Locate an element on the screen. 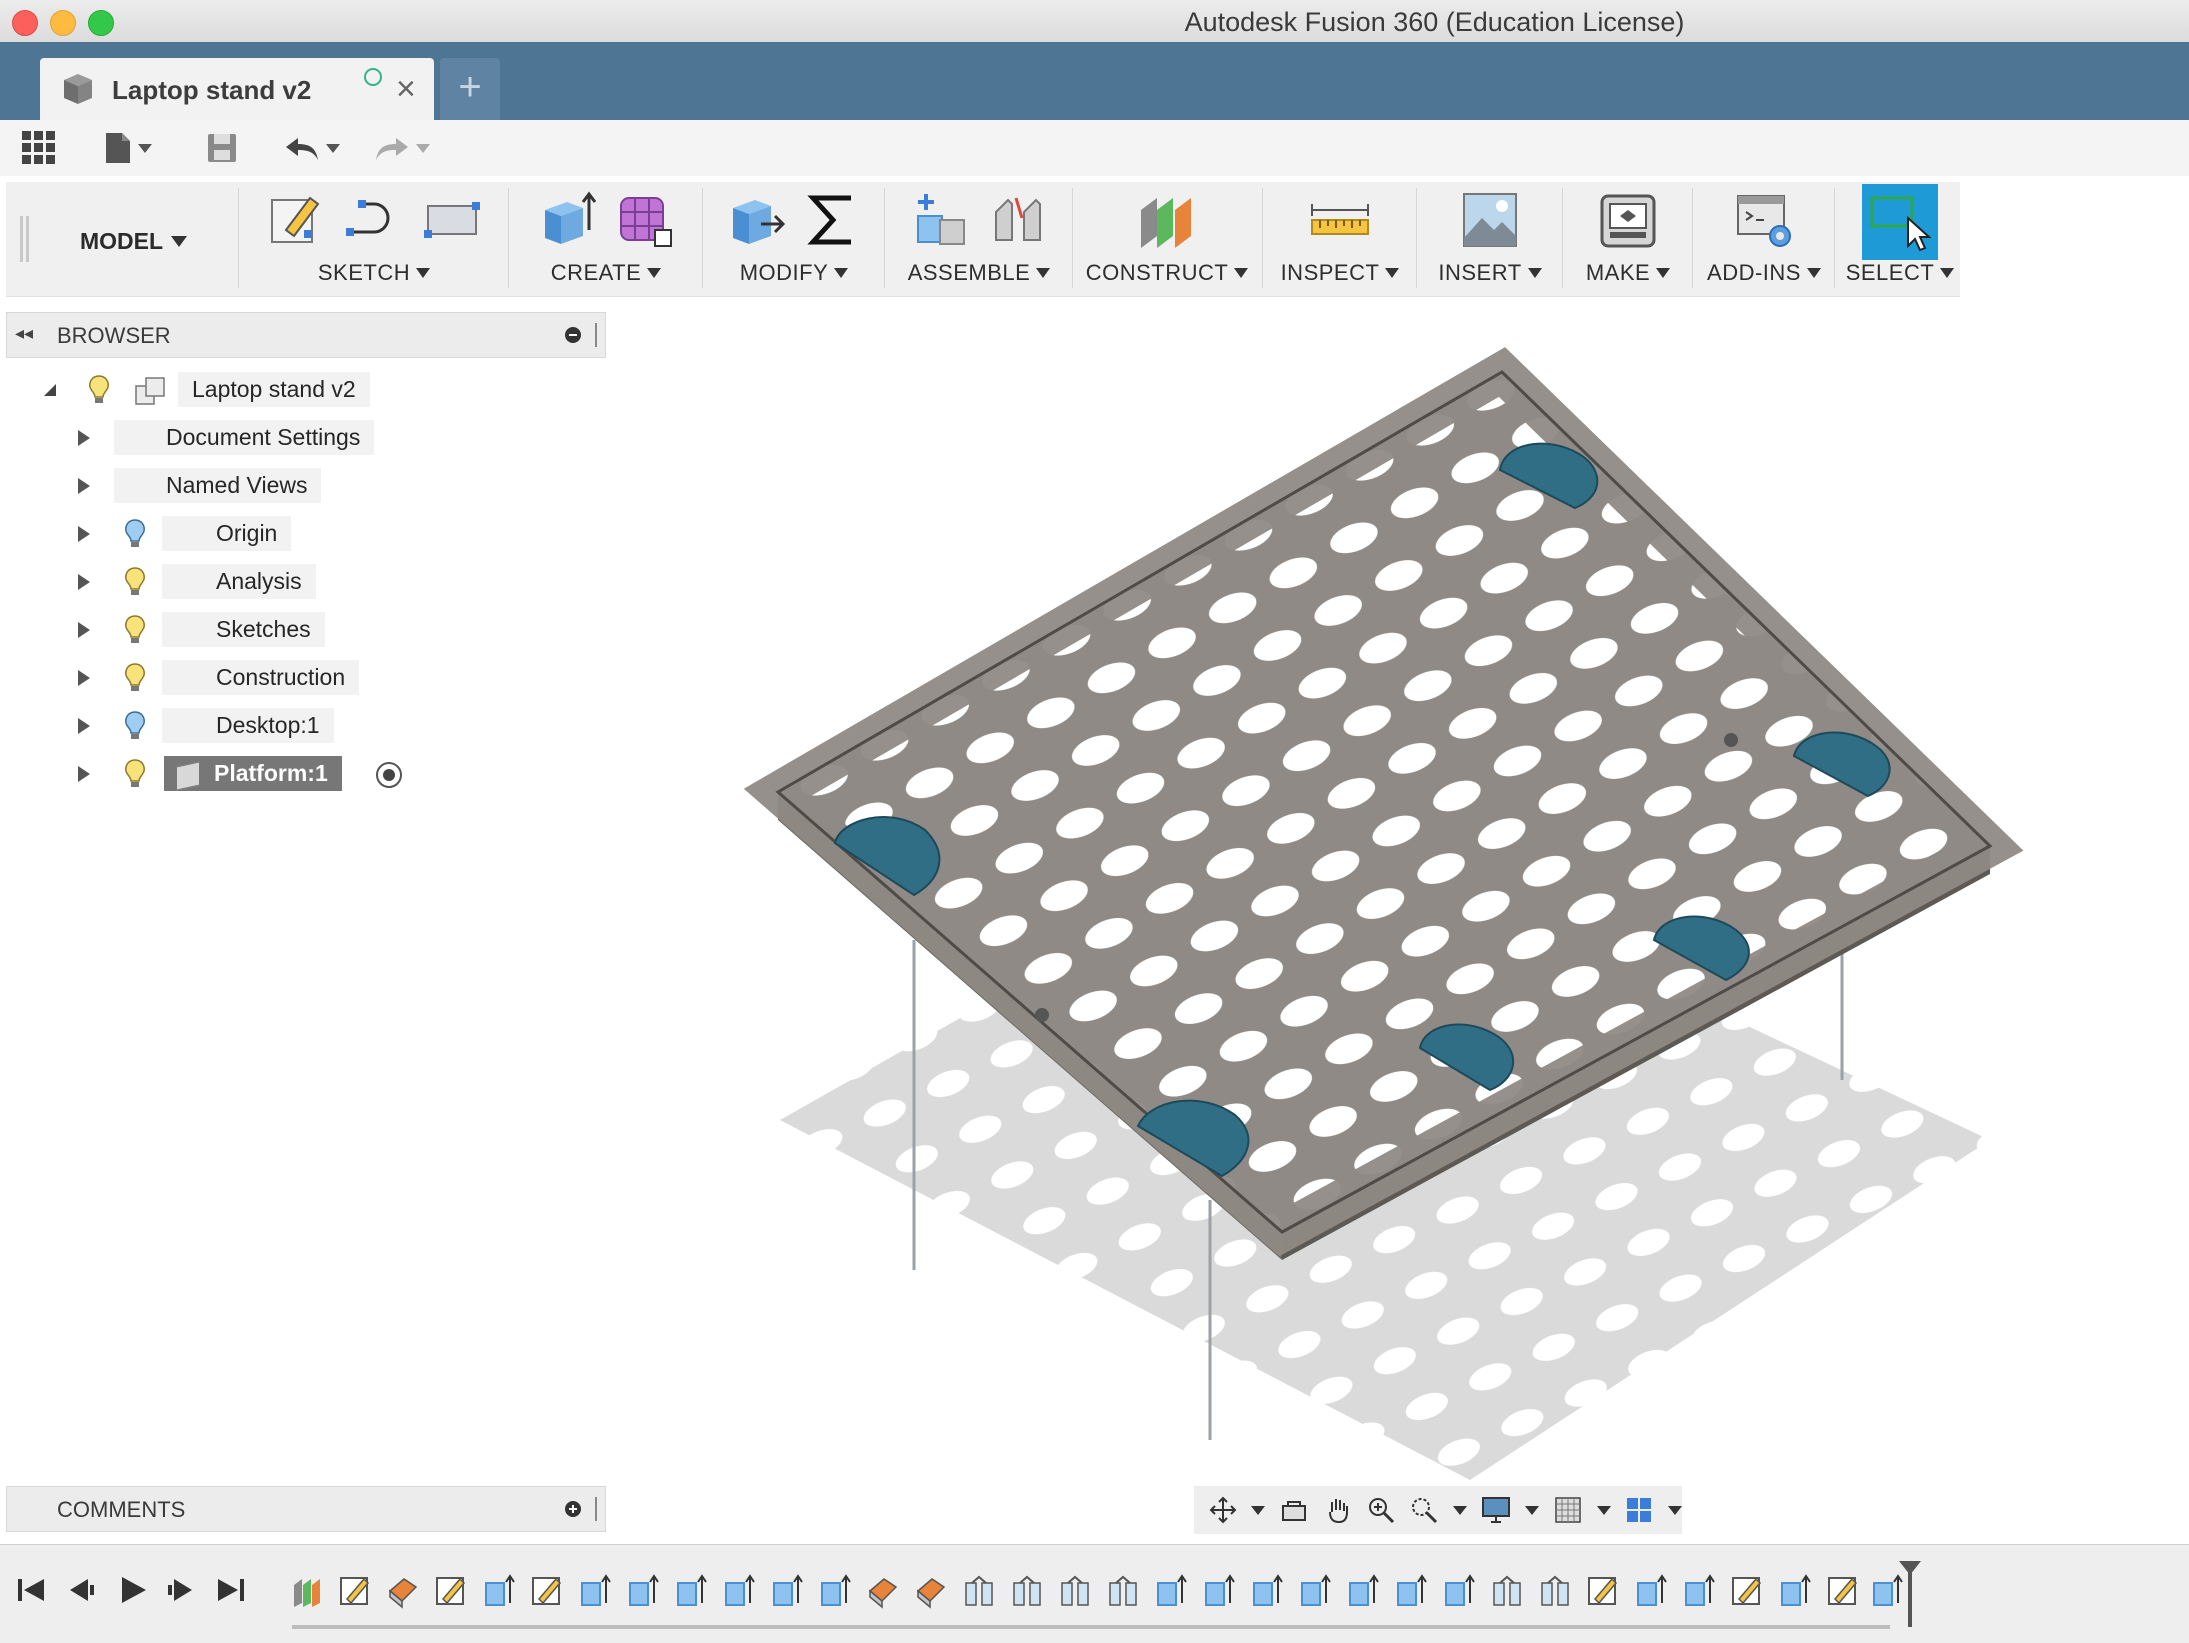 The image size is (2189, 1643). orbit-button is located at coordinates (1222, 1510).